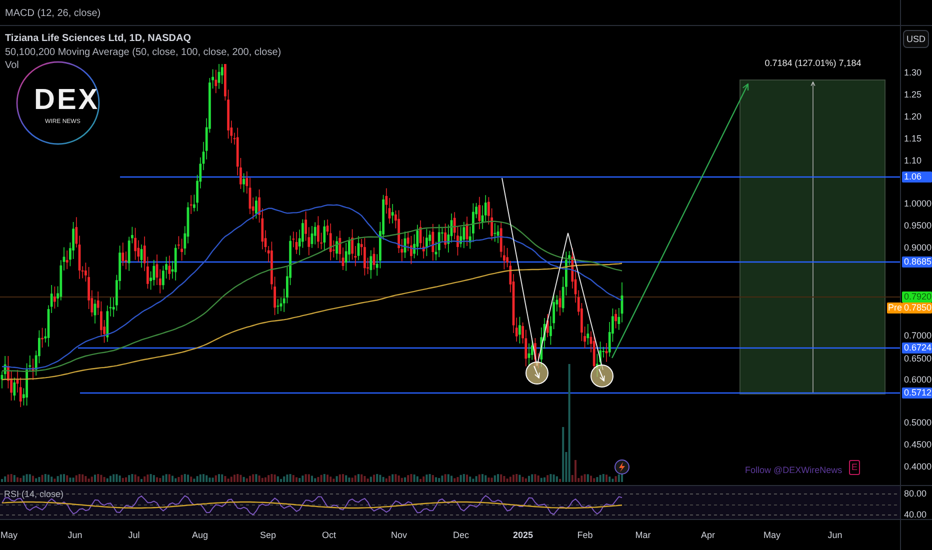 Image resolution: width=932 pixels, height=550 pixels. What do you see at coordinates (918, 423) in the screenshot?
I see `price-axis-label: 0.5000` at bounding box center [918, 423].